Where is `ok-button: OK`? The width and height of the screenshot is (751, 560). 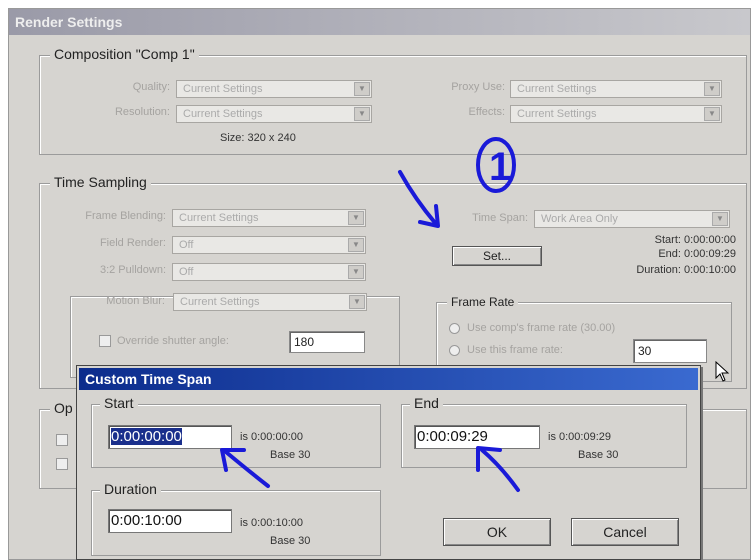 ok-button: OK is located at coordinates (497, 532).